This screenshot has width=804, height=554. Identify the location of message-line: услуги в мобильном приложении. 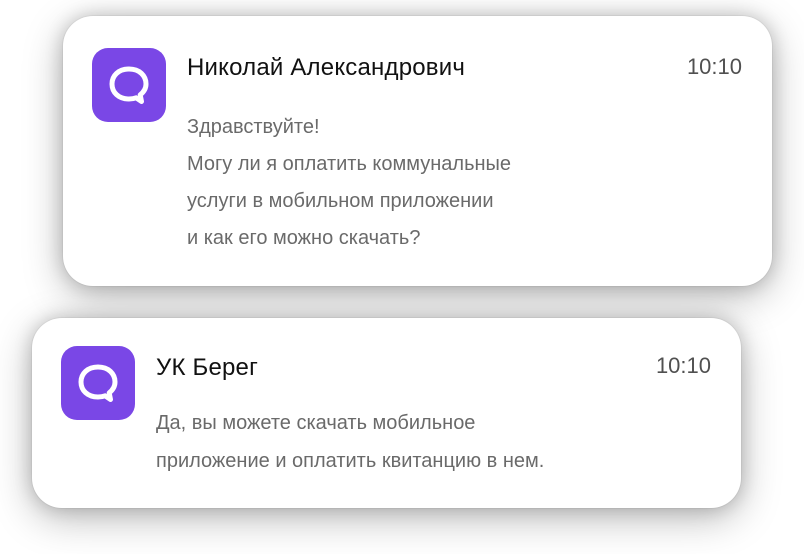
(340, 201).